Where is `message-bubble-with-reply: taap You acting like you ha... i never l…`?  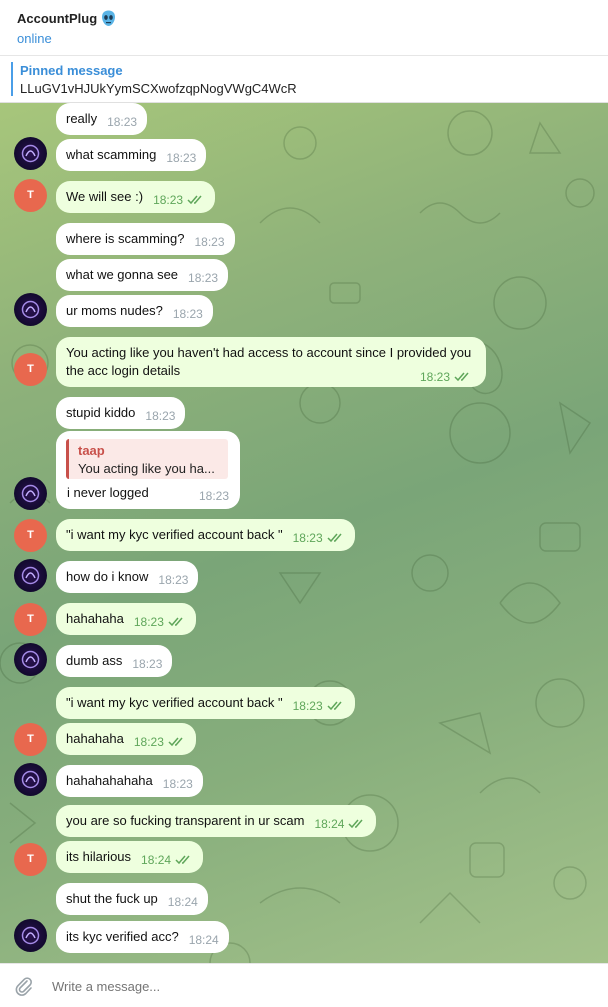 message-bubble-with-reply: taap You acting like you ha... i never l… is located at coordinates (148, 470).